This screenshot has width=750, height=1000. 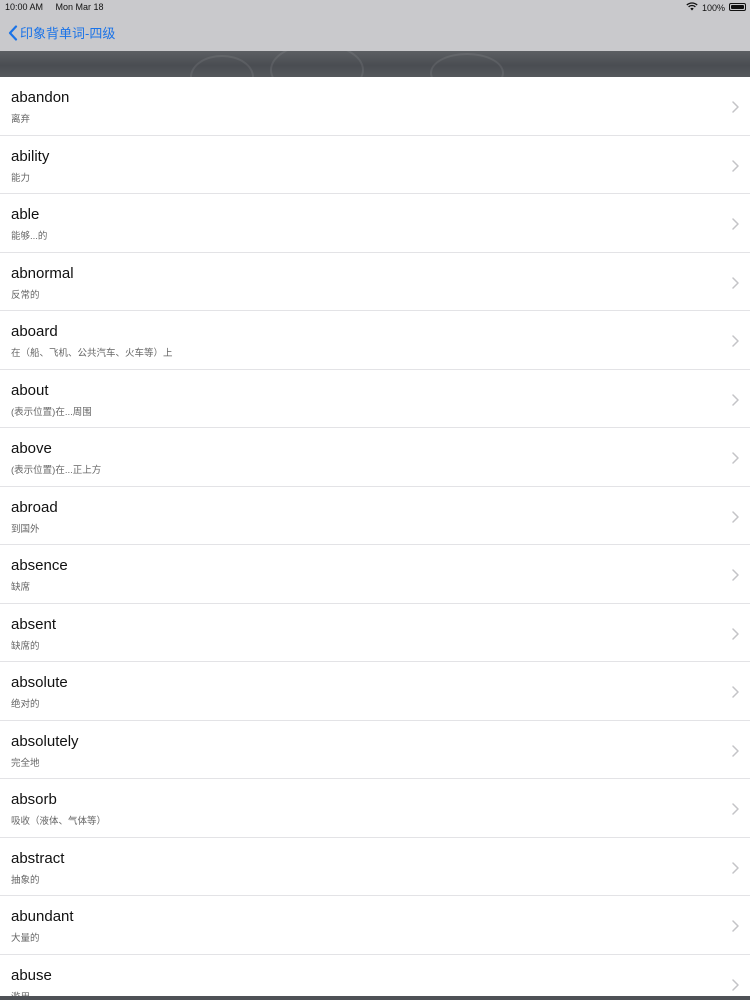 I want to click on word-meaning: 完全地, so click(x=25, y=763).